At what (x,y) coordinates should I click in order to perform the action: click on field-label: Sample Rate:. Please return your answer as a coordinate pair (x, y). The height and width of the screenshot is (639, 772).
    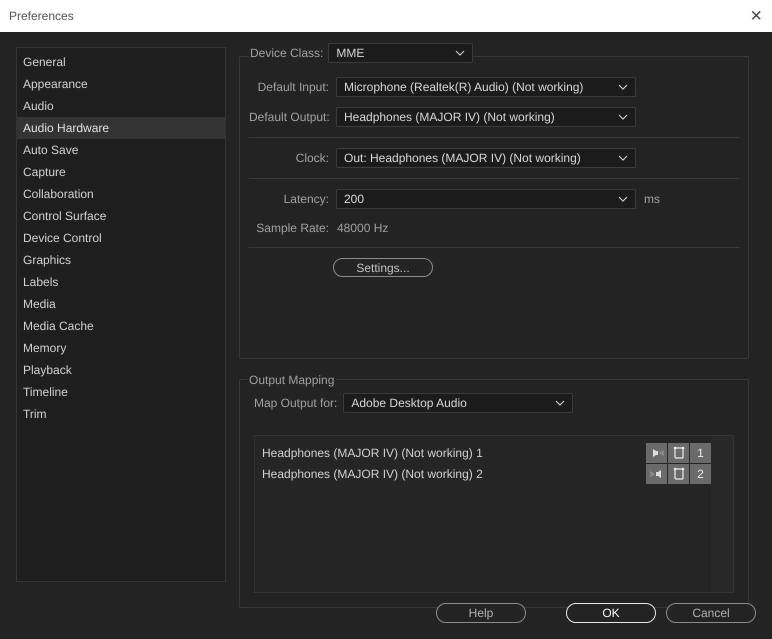
    Looking at the image, I should click on (292, 228).